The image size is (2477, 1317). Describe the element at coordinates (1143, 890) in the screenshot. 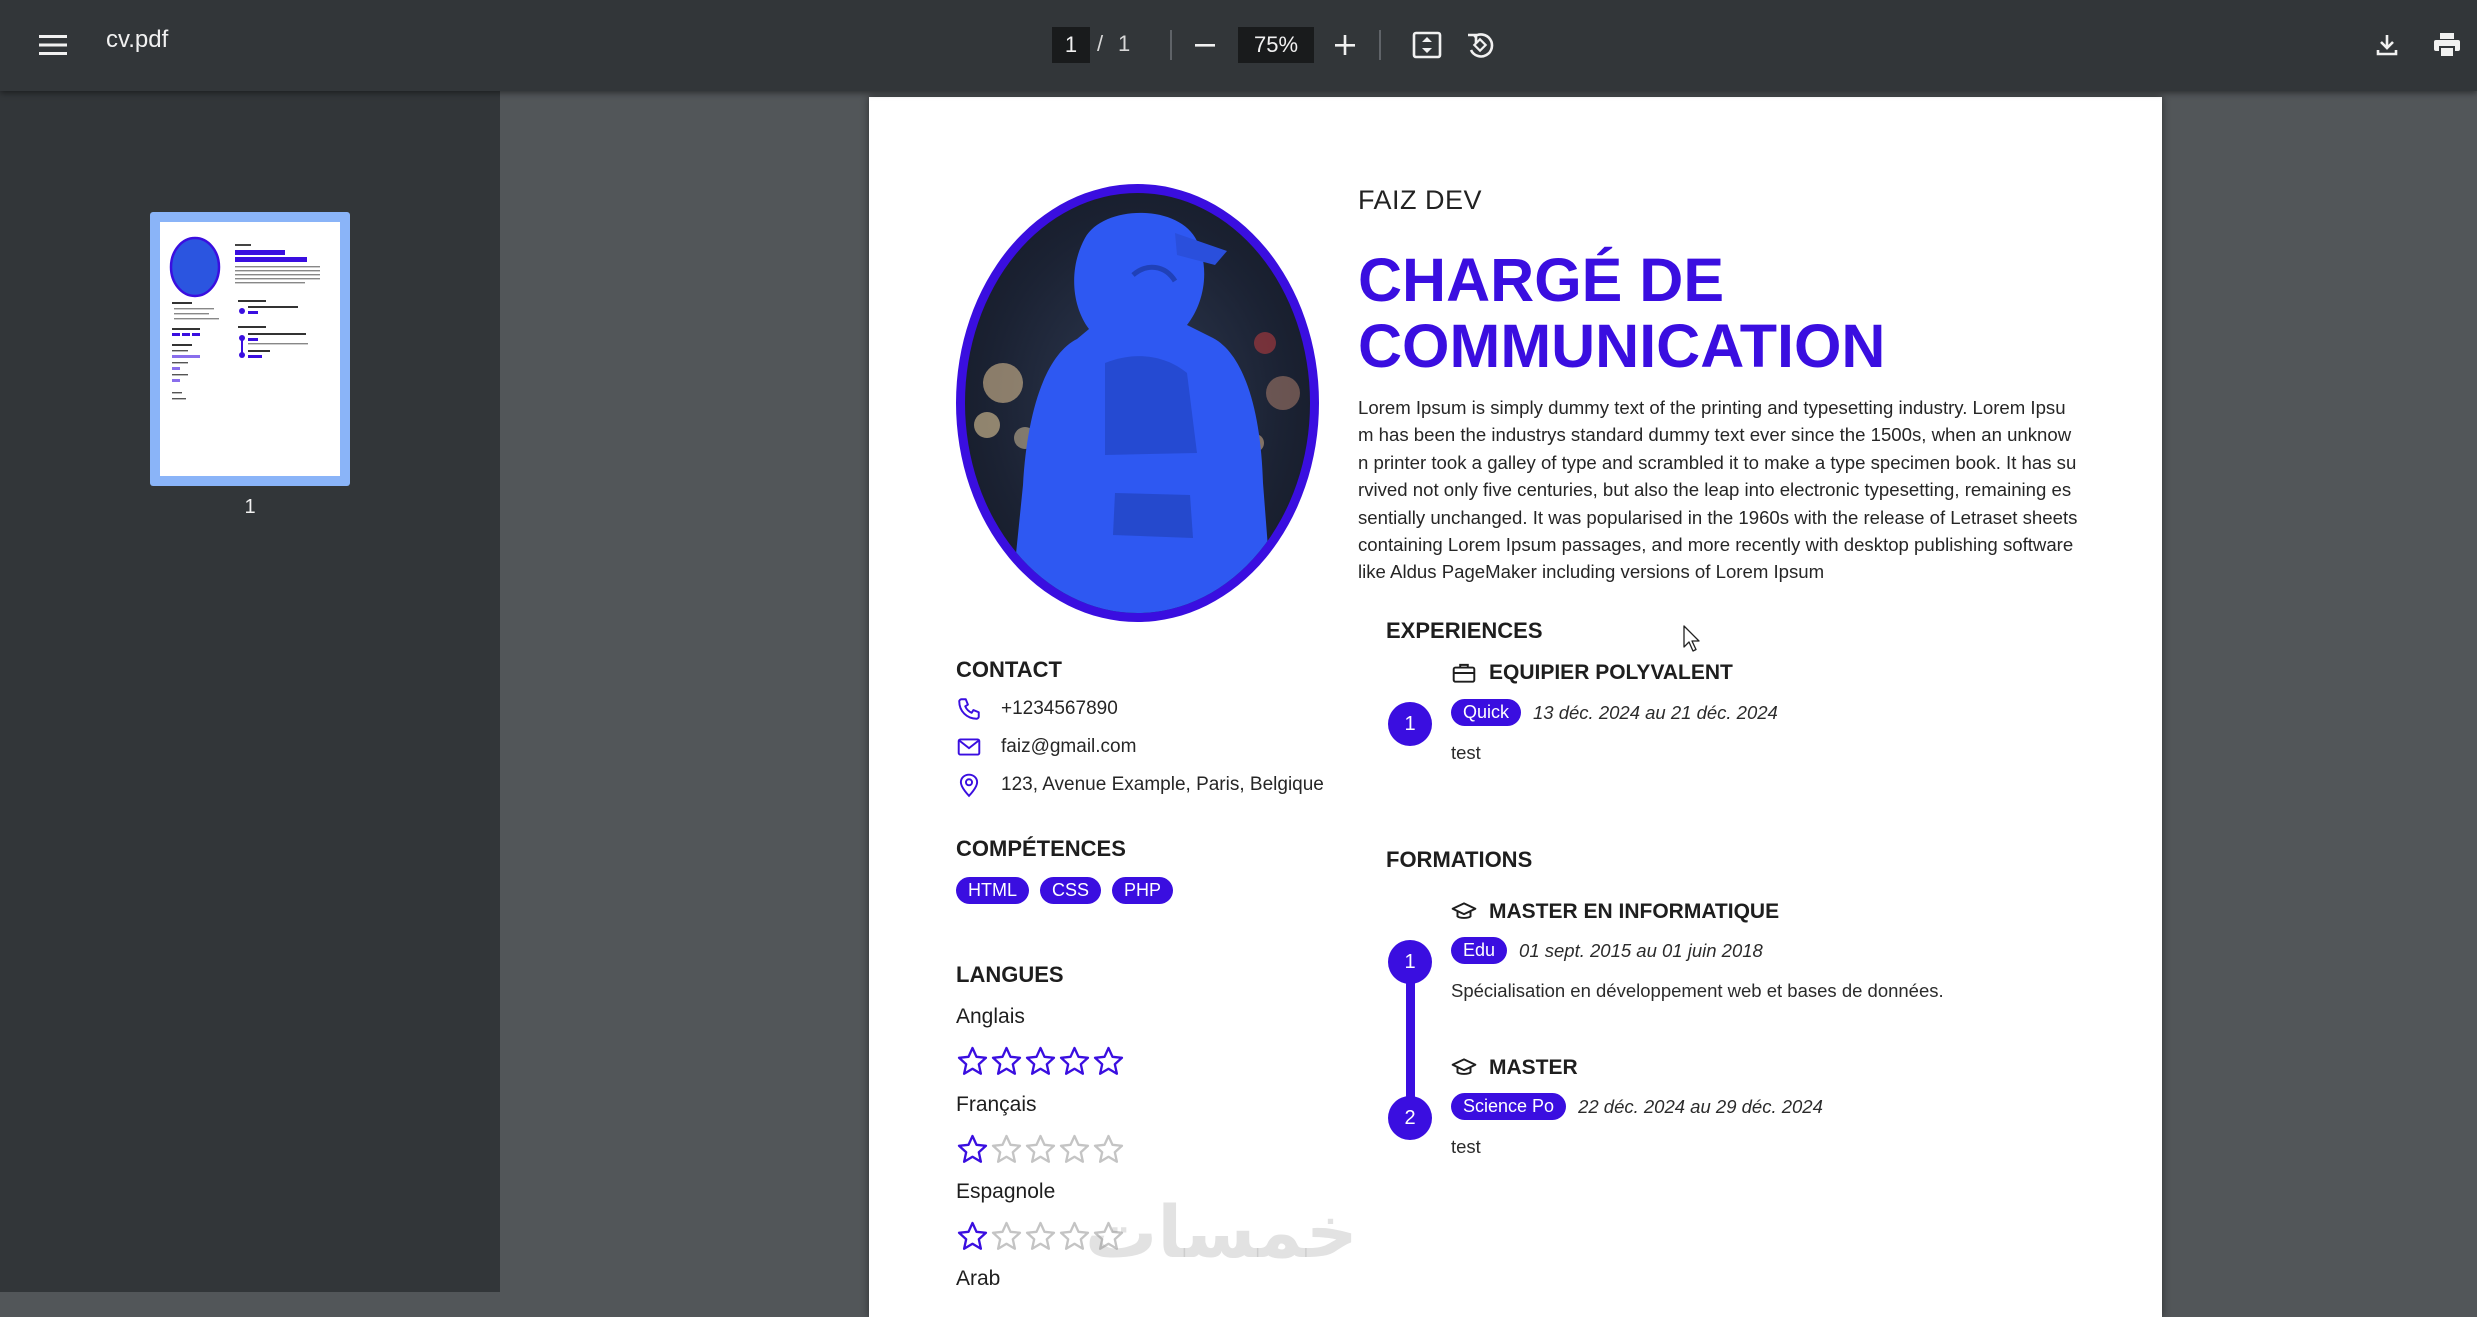

I see `skill-chip: PHP` at that location.